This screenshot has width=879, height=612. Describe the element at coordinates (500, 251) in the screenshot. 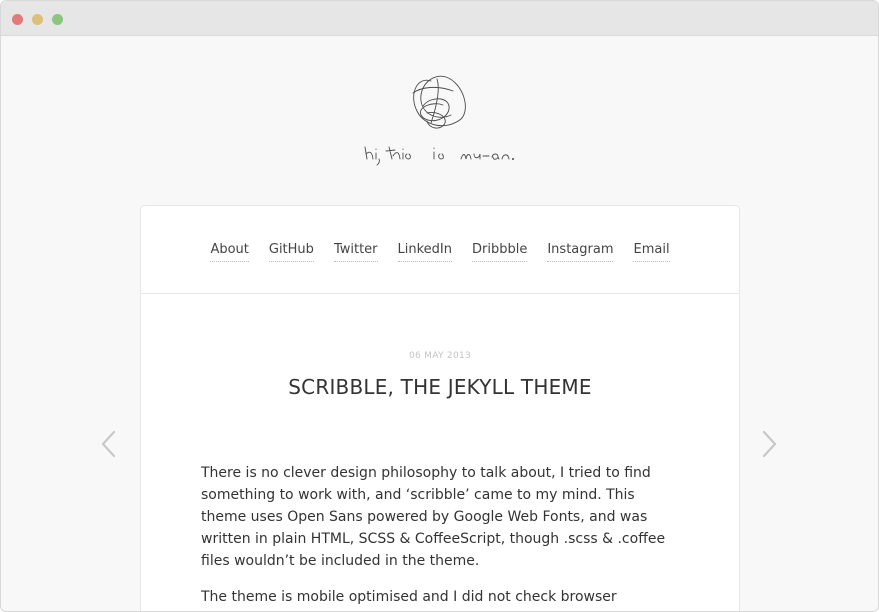

I see `nav-link-dribbble: Dribbble` at that location.